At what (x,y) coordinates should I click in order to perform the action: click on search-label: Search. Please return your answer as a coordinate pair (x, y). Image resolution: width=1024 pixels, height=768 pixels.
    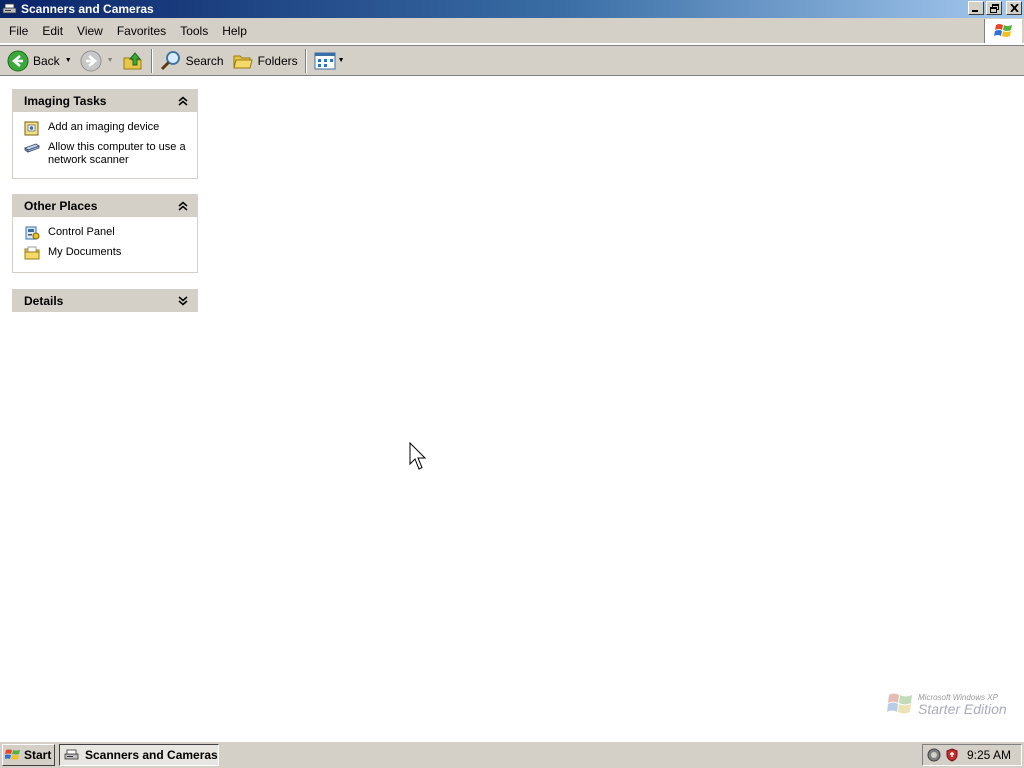
    Looking at the image, I should click on (204, 60).